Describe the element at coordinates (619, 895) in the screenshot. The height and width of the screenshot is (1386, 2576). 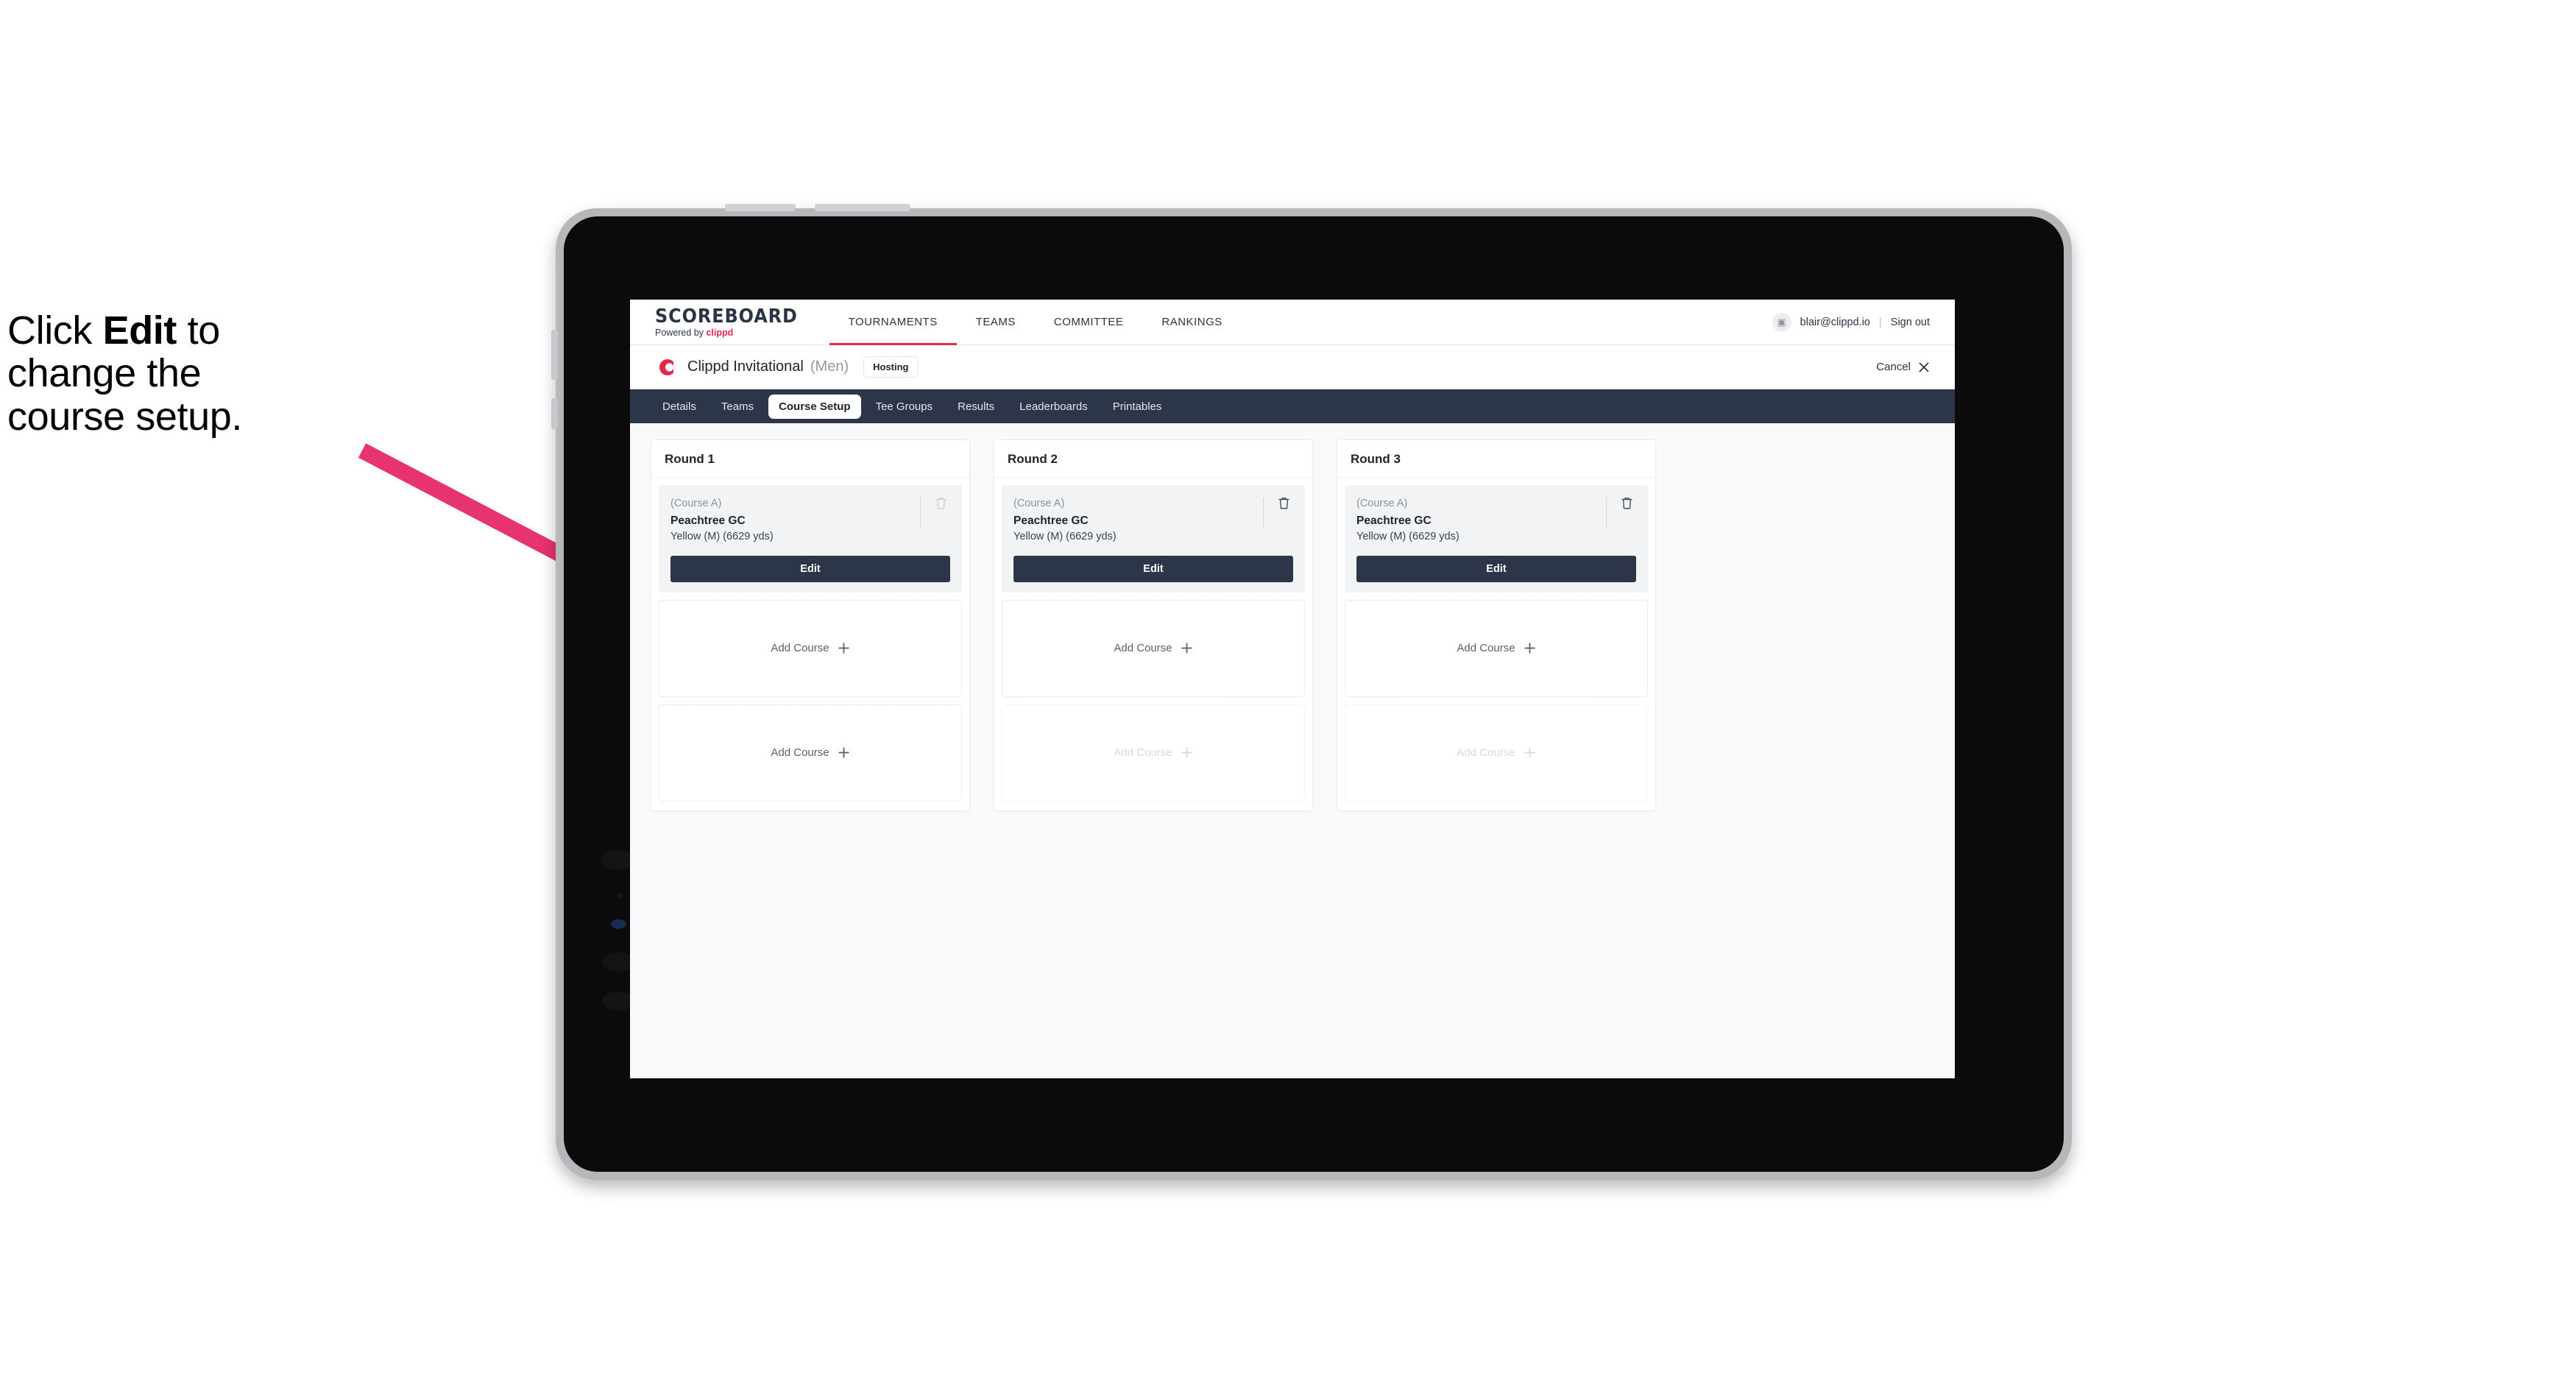
I see `tablet-sensor-dot` at that location.